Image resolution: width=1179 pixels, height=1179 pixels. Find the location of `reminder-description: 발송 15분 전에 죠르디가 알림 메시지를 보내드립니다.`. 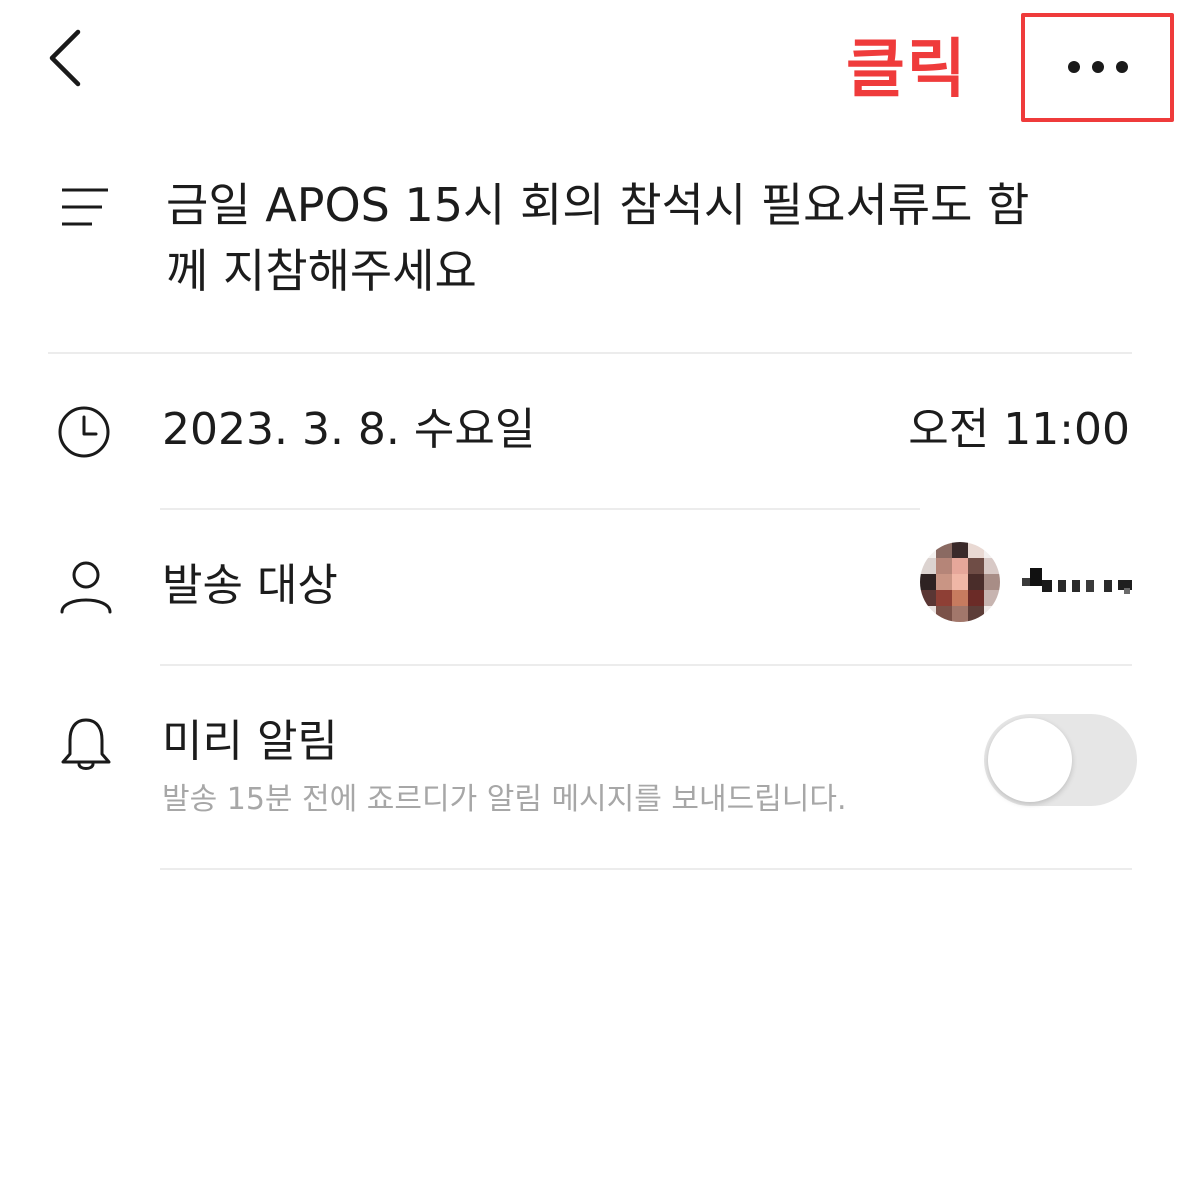

reminder-description: 발송 15분 전에 죠르디가 알림 메시지를 보내드립니다. is located at coordinates (504, 799).